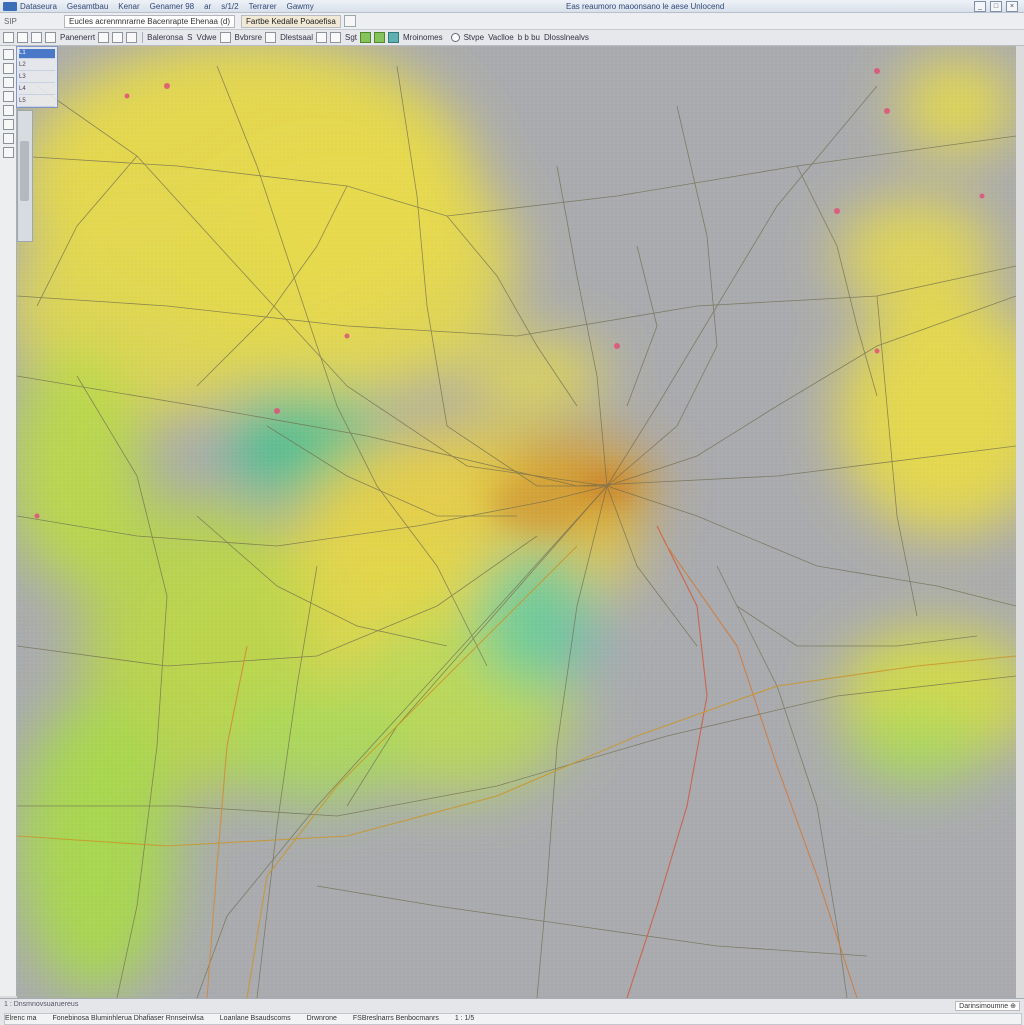 This screenshot has width=1024, height=1025. What do you see at coordinates (296, 37) in the screenshot?
I see `toolbar-label-6: Dlestsaal` at bounding box center [296, 37].